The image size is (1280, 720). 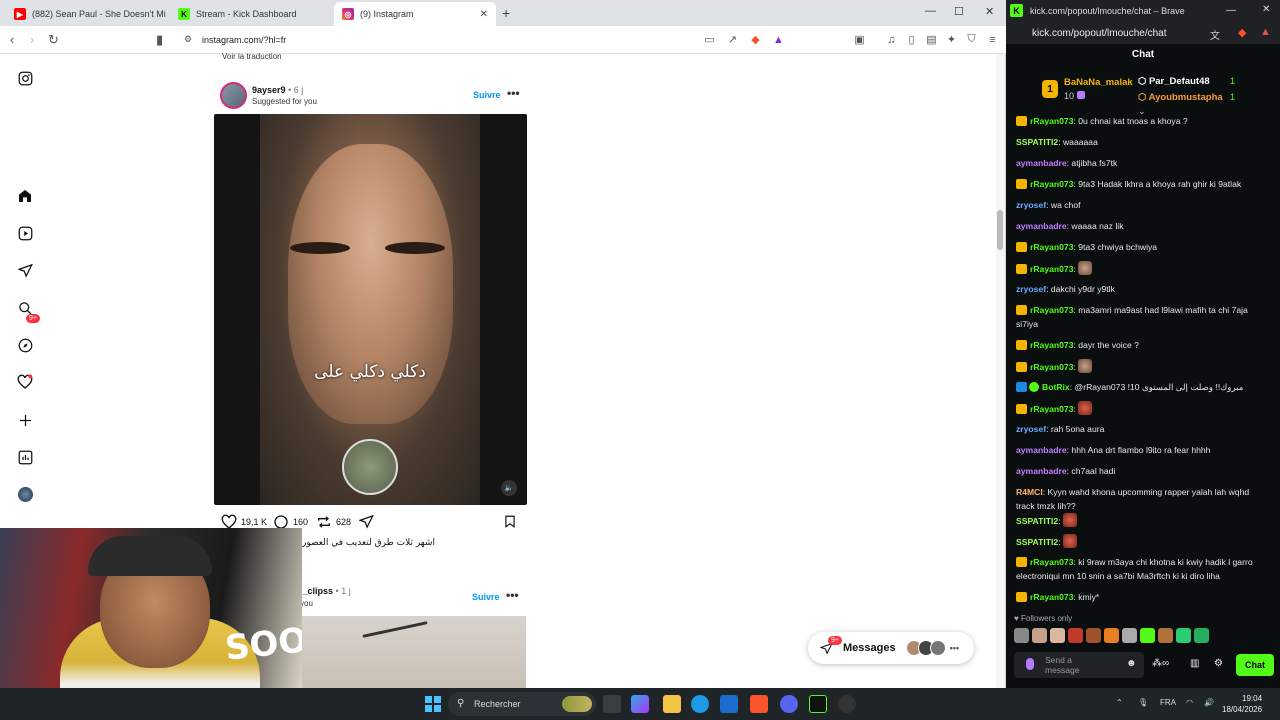 What do you see at coordinates (370, 309) in the screenshot?
I see `reel-video: دكلي دكلي على 🔈` at bounding box center [370, 309].